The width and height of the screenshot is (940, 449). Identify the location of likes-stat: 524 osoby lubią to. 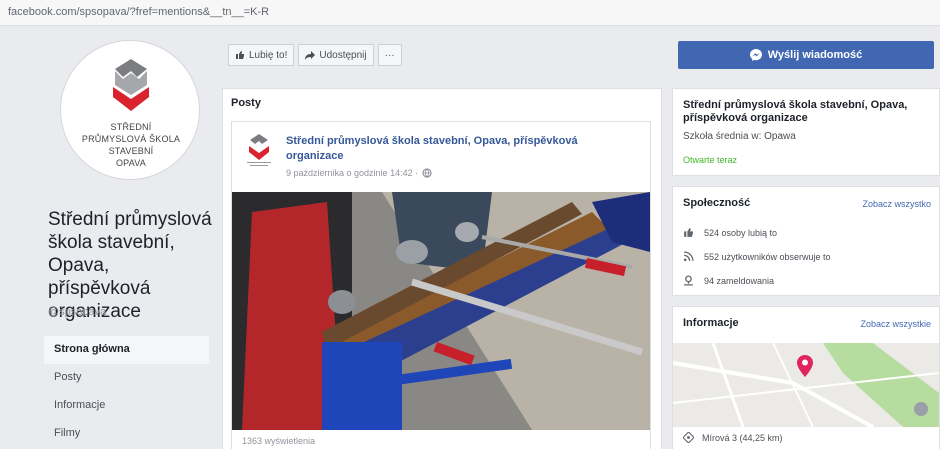
(730, 232).